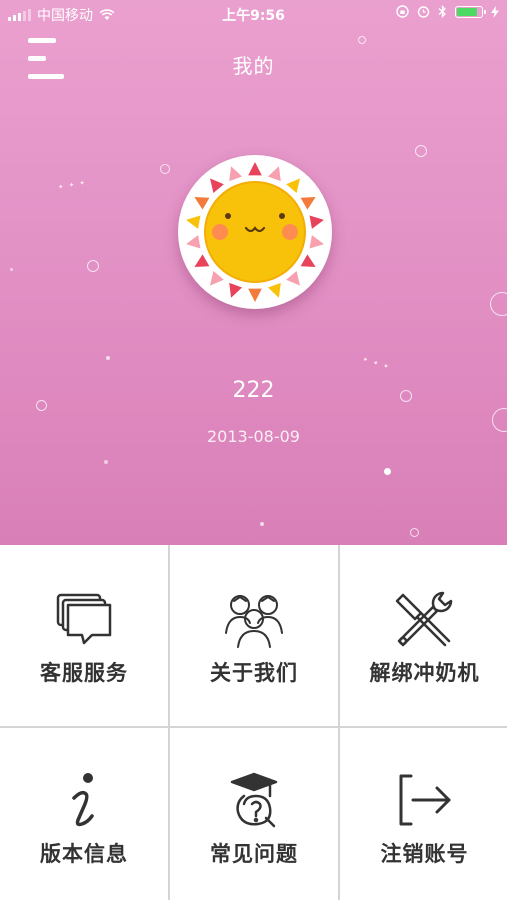  I want to click on menu-label: 注销账号, so click(424, 854).